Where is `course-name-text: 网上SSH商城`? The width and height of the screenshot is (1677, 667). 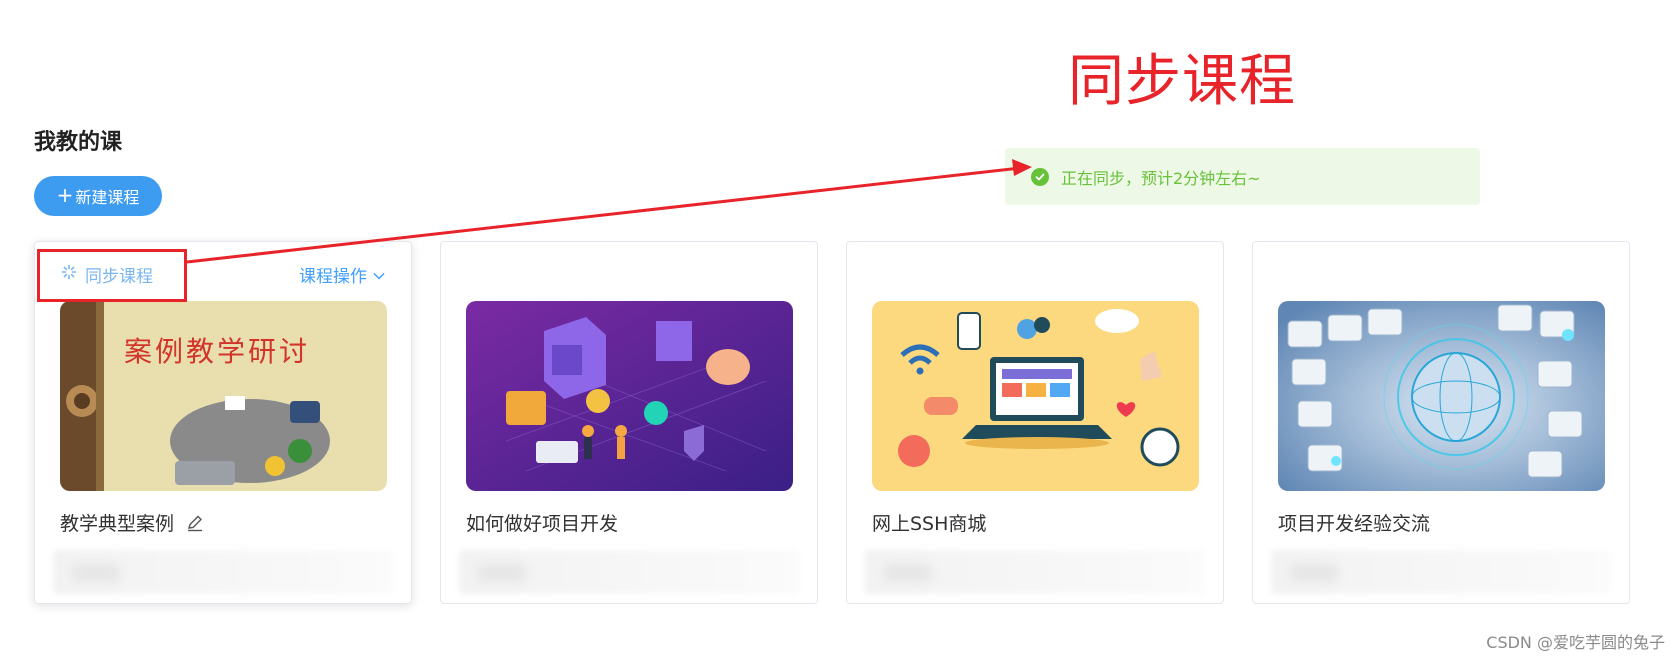
course-name-text: 网上SSH商城 is located at coordinates (929, 524).